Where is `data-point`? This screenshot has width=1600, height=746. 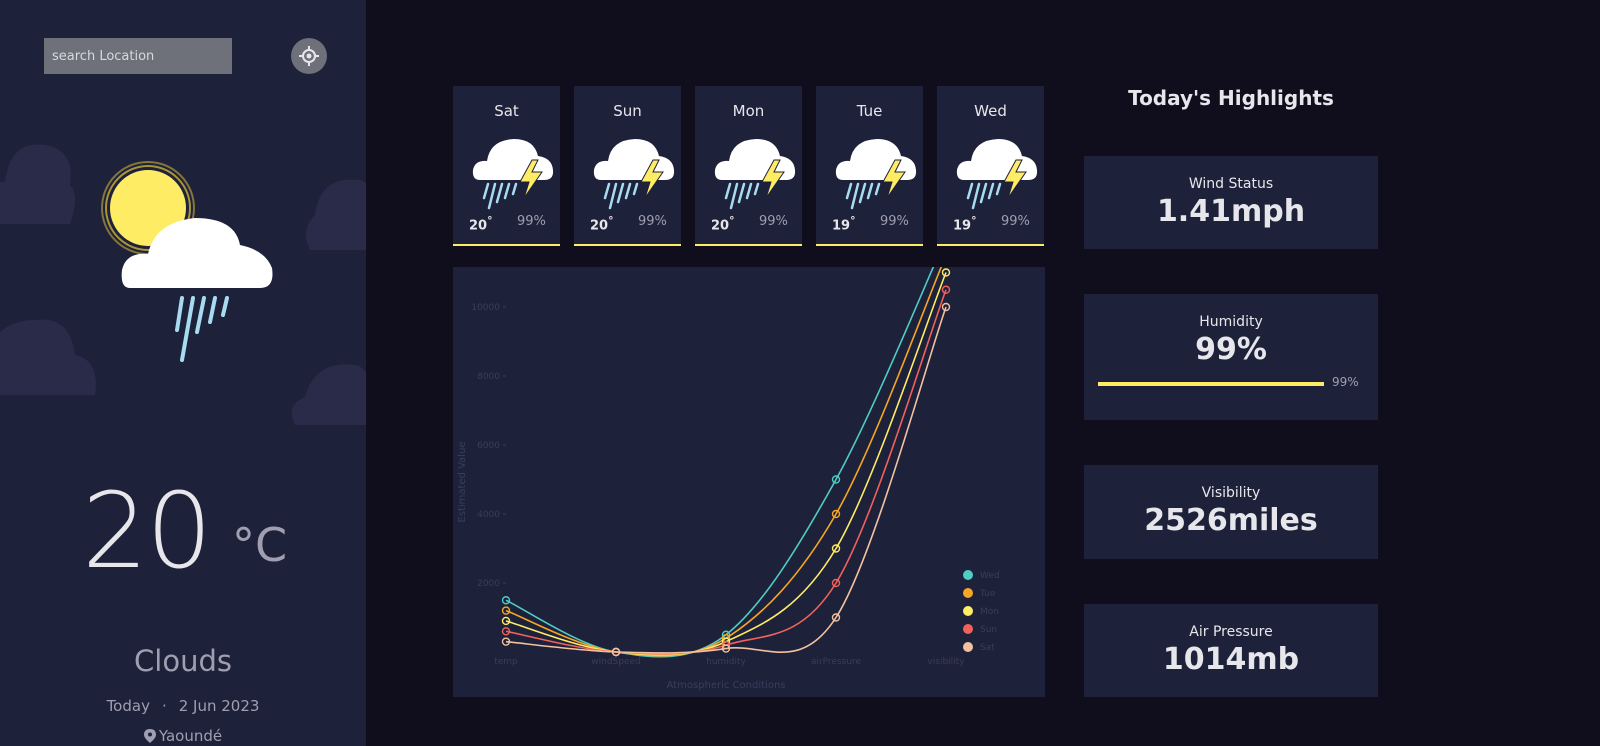
data-point is located at coordinates (506, 610).